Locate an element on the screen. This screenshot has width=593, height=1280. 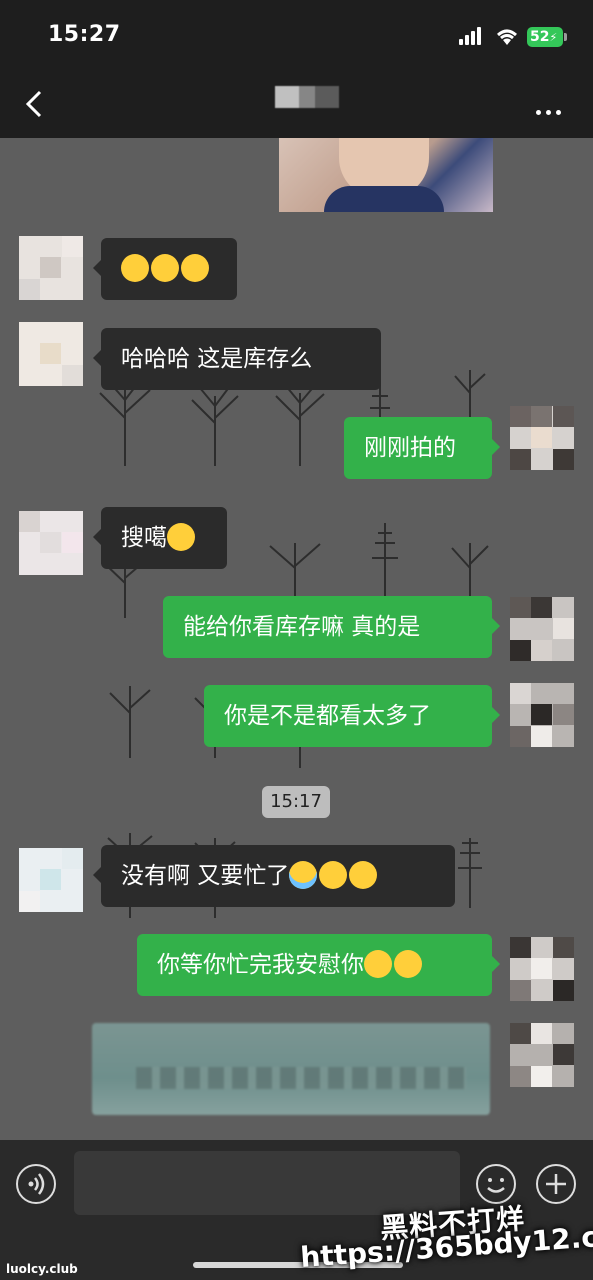
wifi-icon is located at coordinates (507, 37).